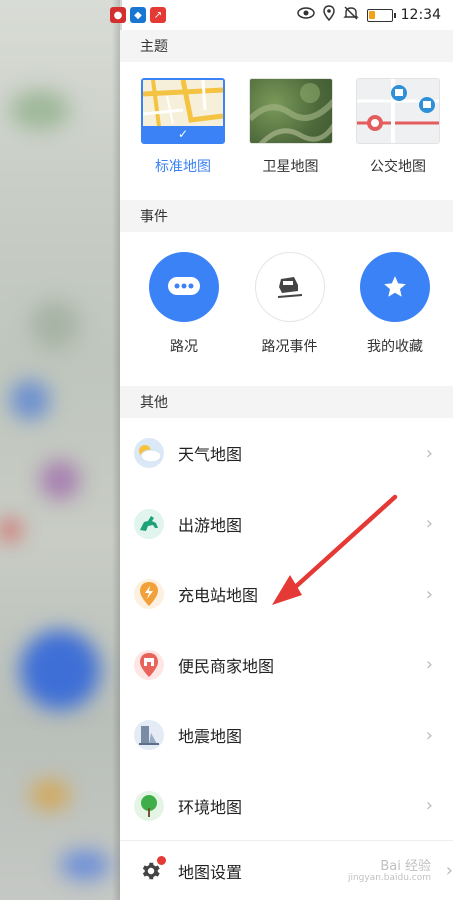 The image size is (453, 900). Describe the element at coordinates (389, 878) in the screenshot. I see `watermark-sub: jingyan.baidu.com` at that location.